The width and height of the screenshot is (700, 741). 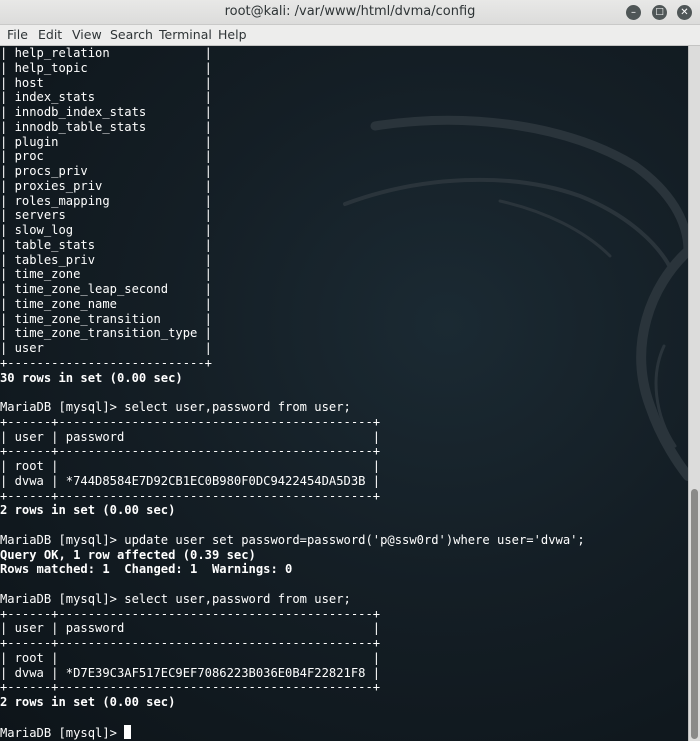 I want to click on close-icon: ✕, so click(x=684, y=12).